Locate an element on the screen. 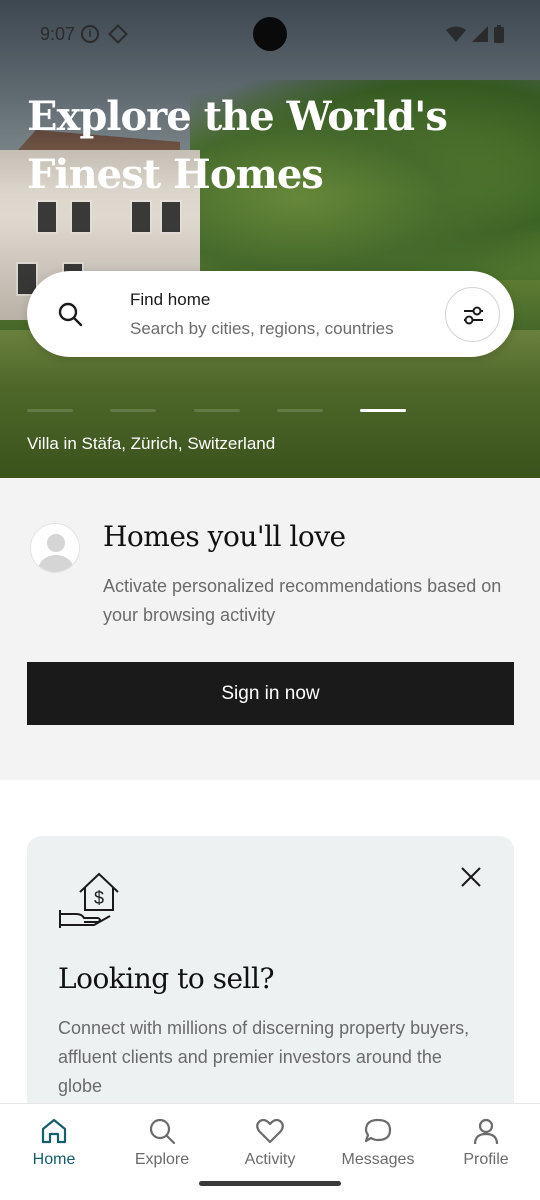  nav-label-home: Home is located at coordinates (54, 1159).